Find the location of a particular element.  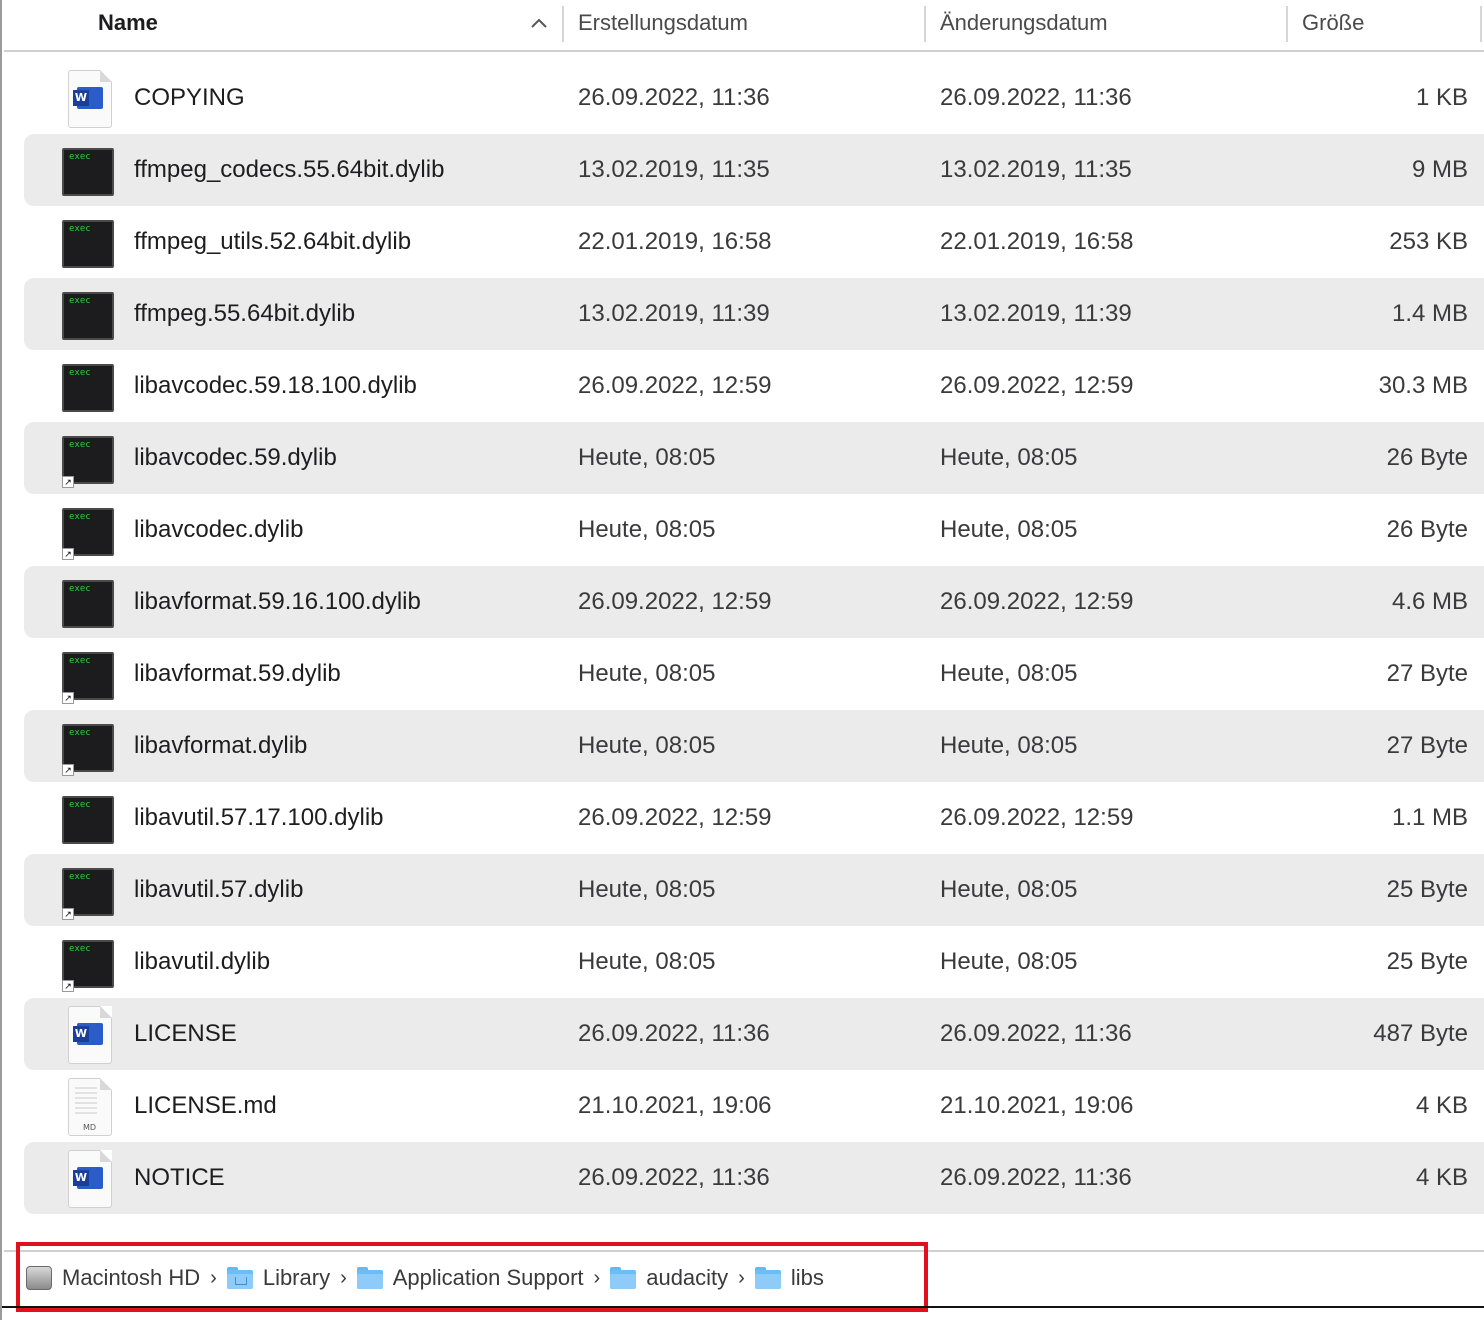

file-size: 30.3 MB is located at coordinates (1423, 385).